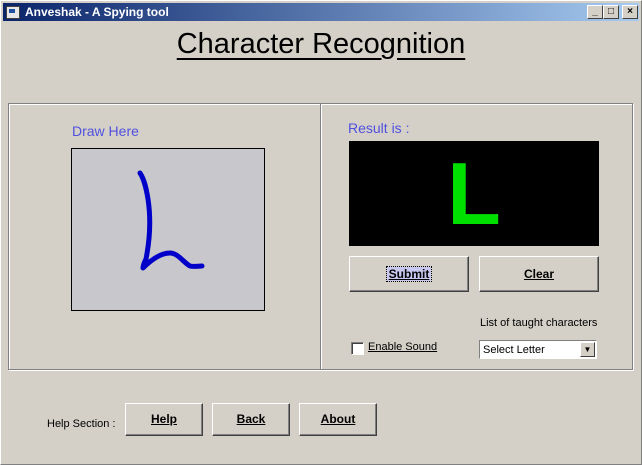 The height and width of the screenshot is (465, 642). Describe the element at coordinates (379, 128) in the screenshot. I see `result-label: Result is :` at that location.